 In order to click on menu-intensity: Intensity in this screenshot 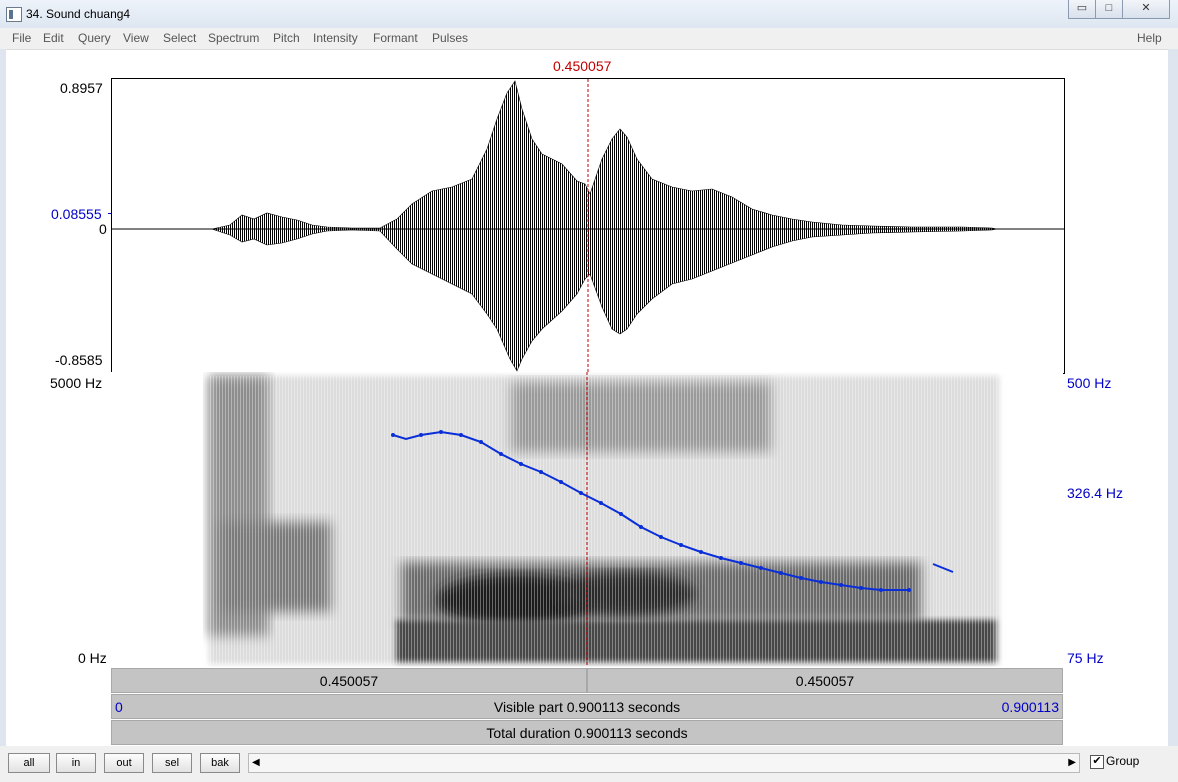, I will do `click(335, 38)`.